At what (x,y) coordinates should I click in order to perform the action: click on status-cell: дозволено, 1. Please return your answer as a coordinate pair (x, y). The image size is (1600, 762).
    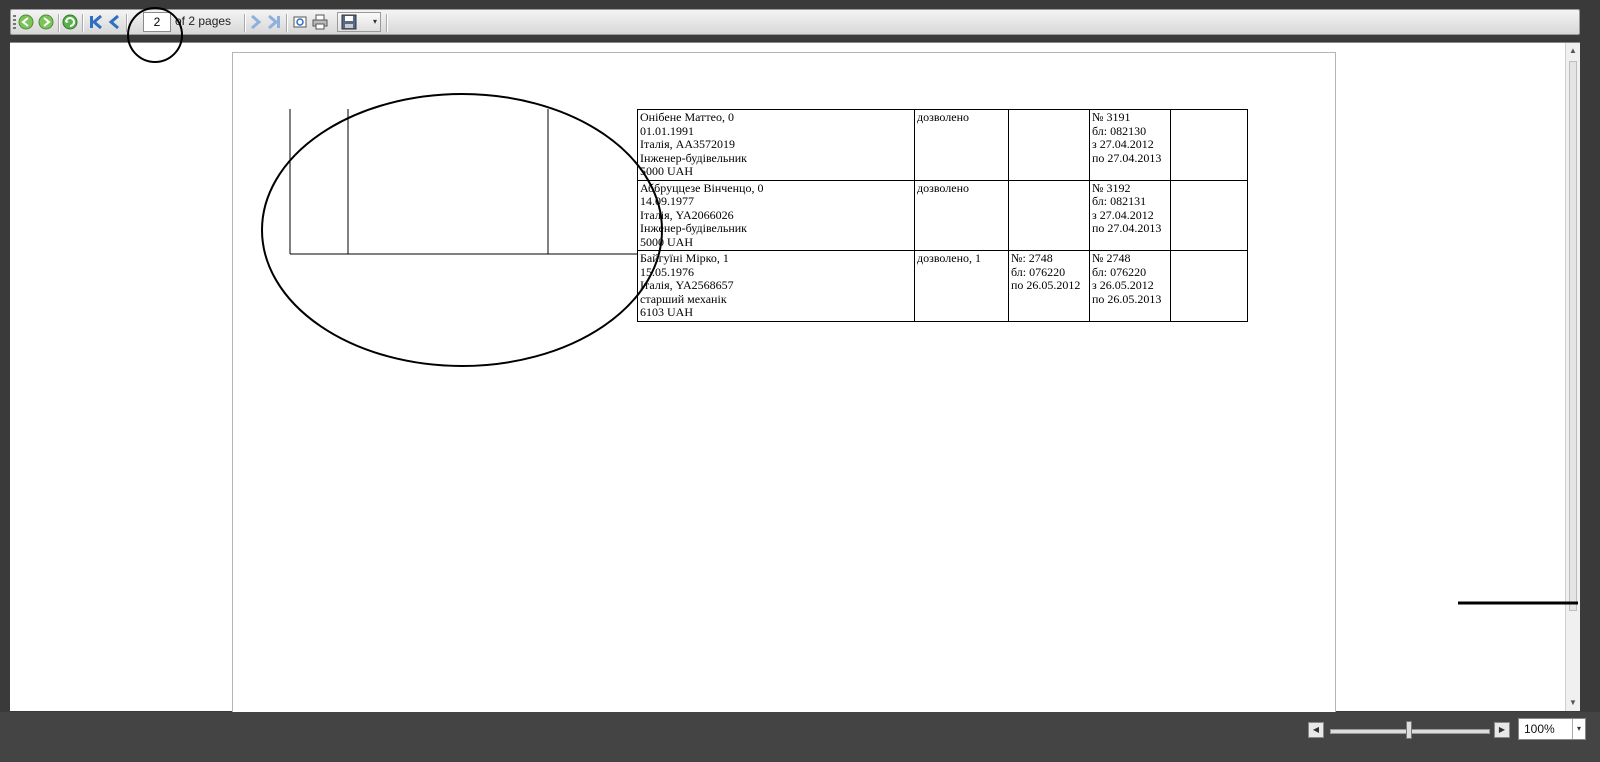
    Looking at the image, I should click on (961, 286).